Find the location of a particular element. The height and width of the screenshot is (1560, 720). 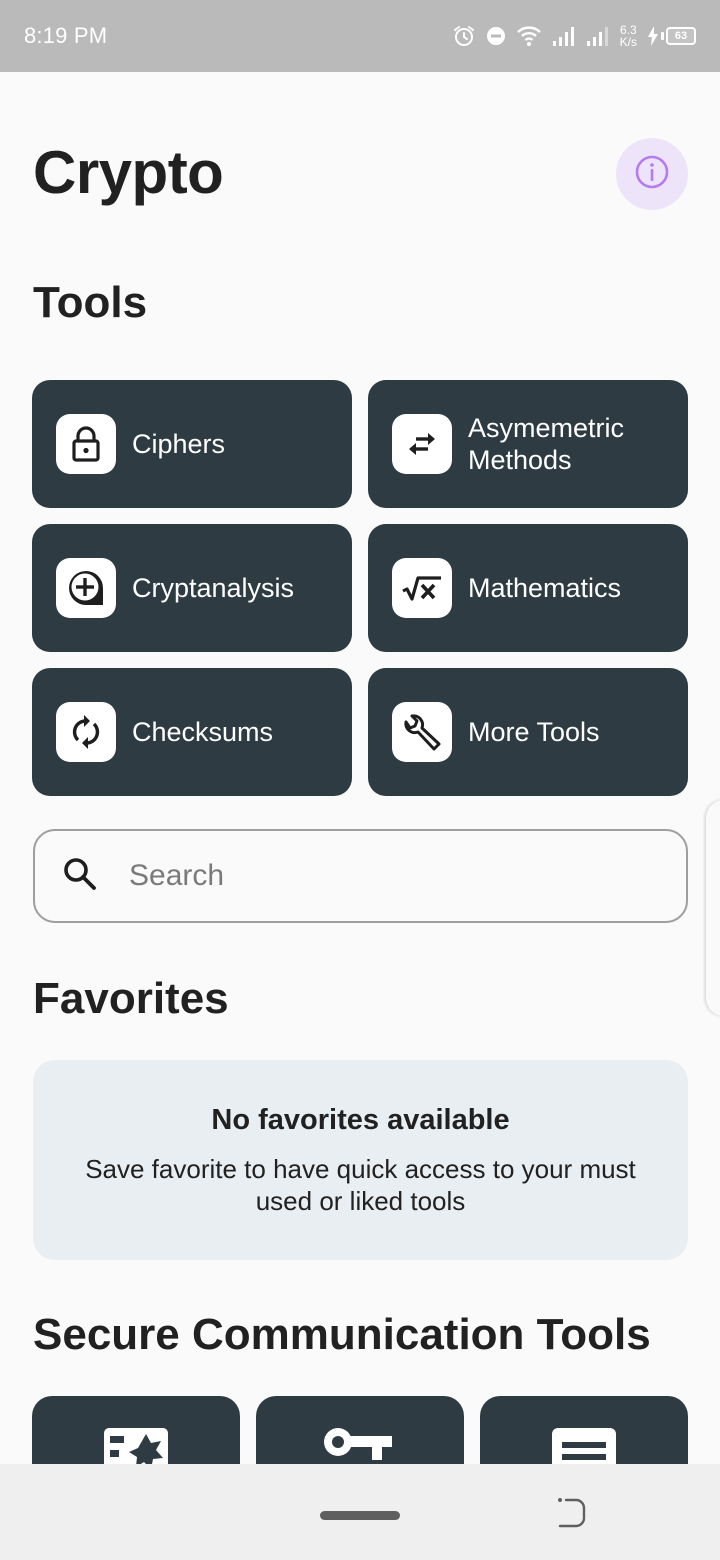

square-root-icon is located at coordinates (422, 588).